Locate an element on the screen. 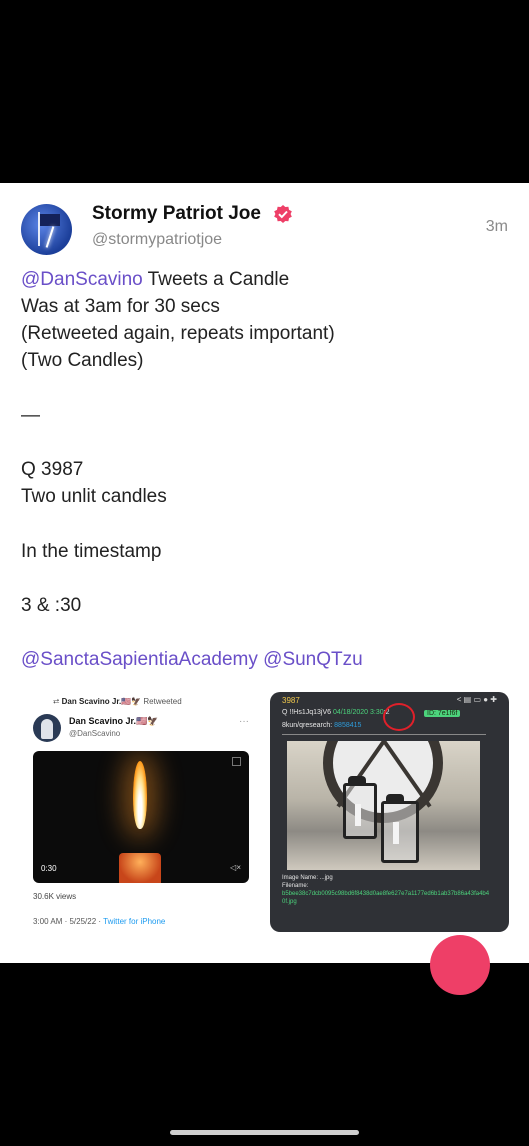  highlight-circle is located at coordinates (399, 717).